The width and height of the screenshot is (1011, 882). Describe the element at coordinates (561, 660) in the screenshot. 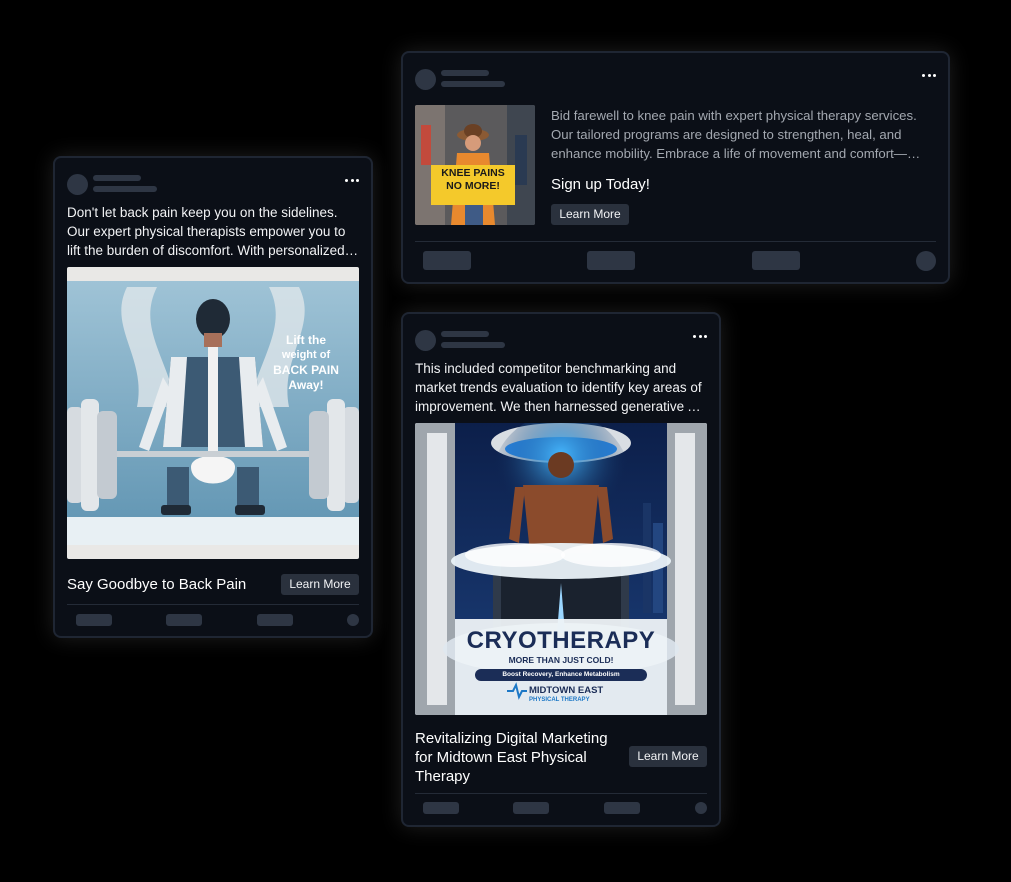

I see `poster-subtitle: MORE THAN JUST COLD!` at that location.